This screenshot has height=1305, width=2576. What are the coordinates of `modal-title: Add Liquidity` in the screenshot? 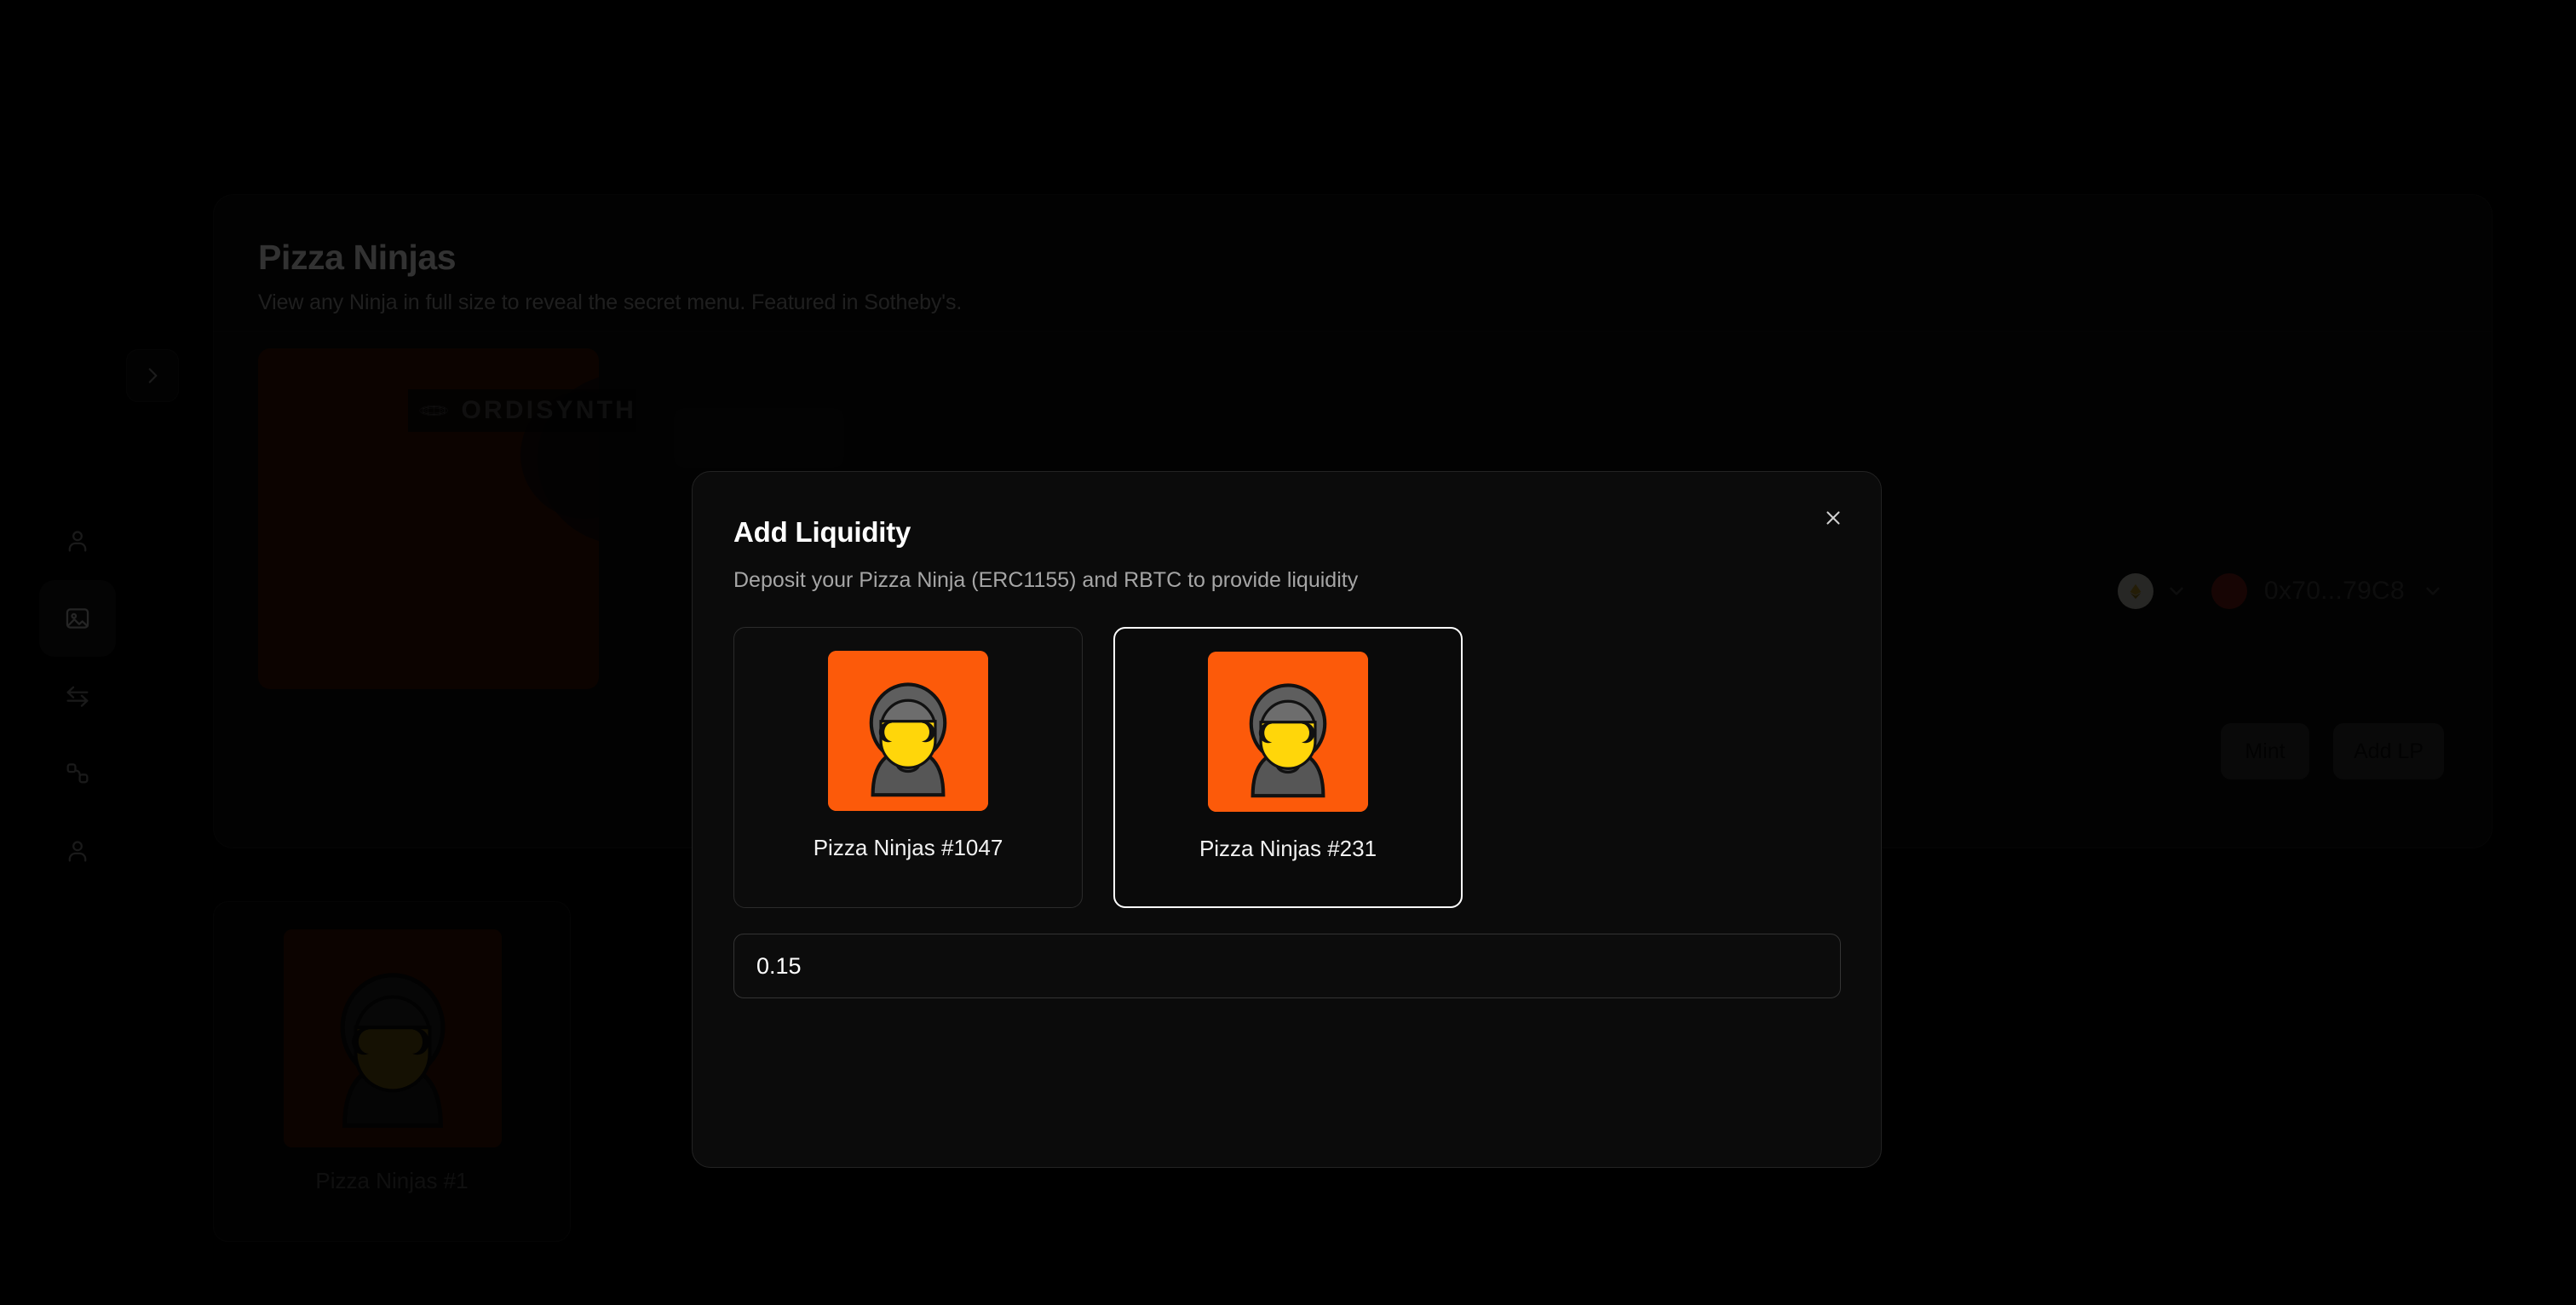 It's located at (822, 532).